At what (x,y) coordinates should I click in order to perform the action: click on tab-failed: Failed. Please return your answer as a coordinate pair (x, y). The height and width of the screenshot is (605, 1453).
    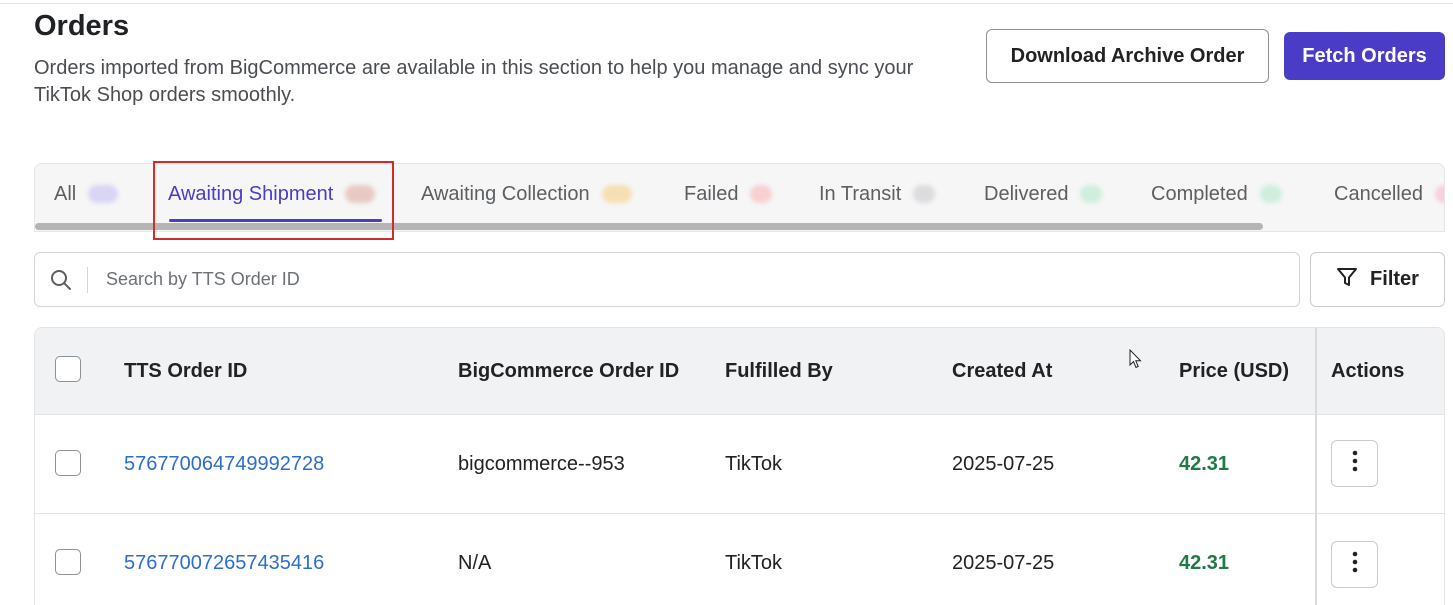
    Looking at the image, I should click on (728, 194).